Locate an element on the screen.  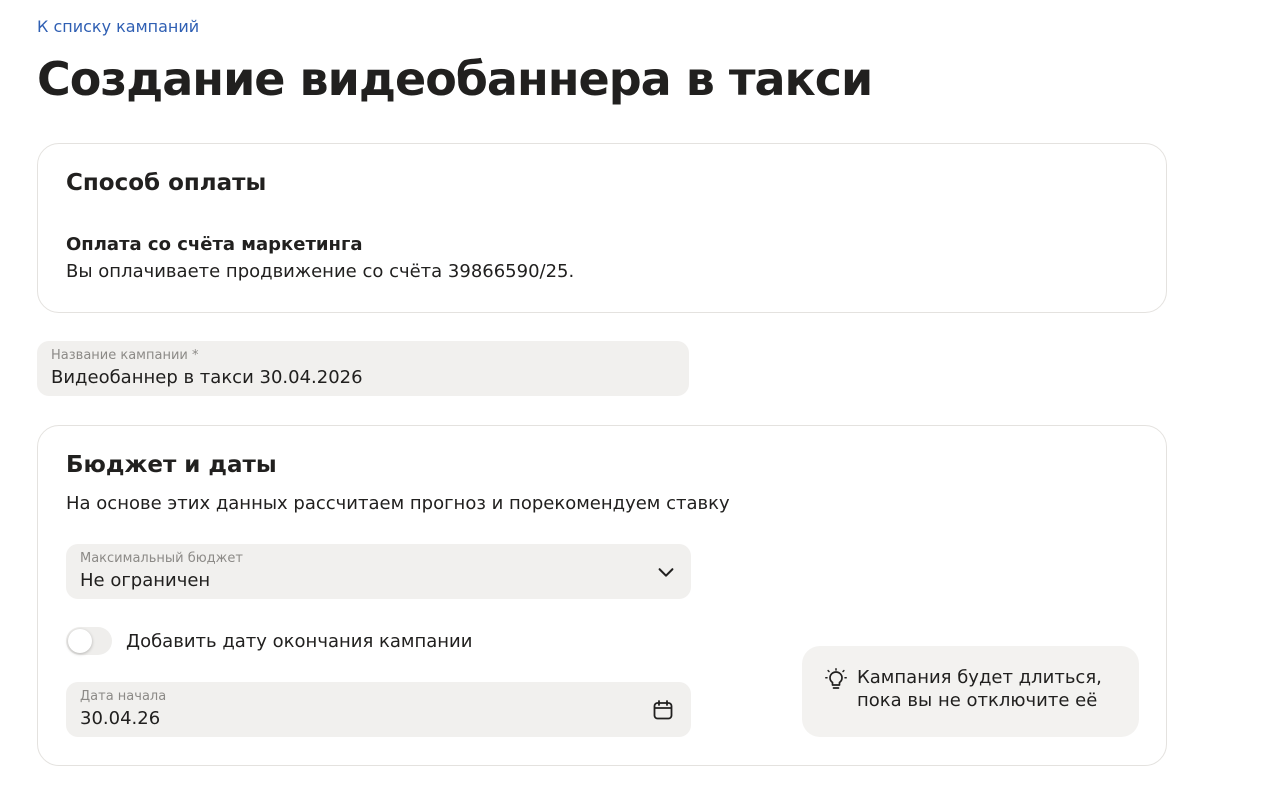
chevron-down-icon is located at coordinates (666, 572).